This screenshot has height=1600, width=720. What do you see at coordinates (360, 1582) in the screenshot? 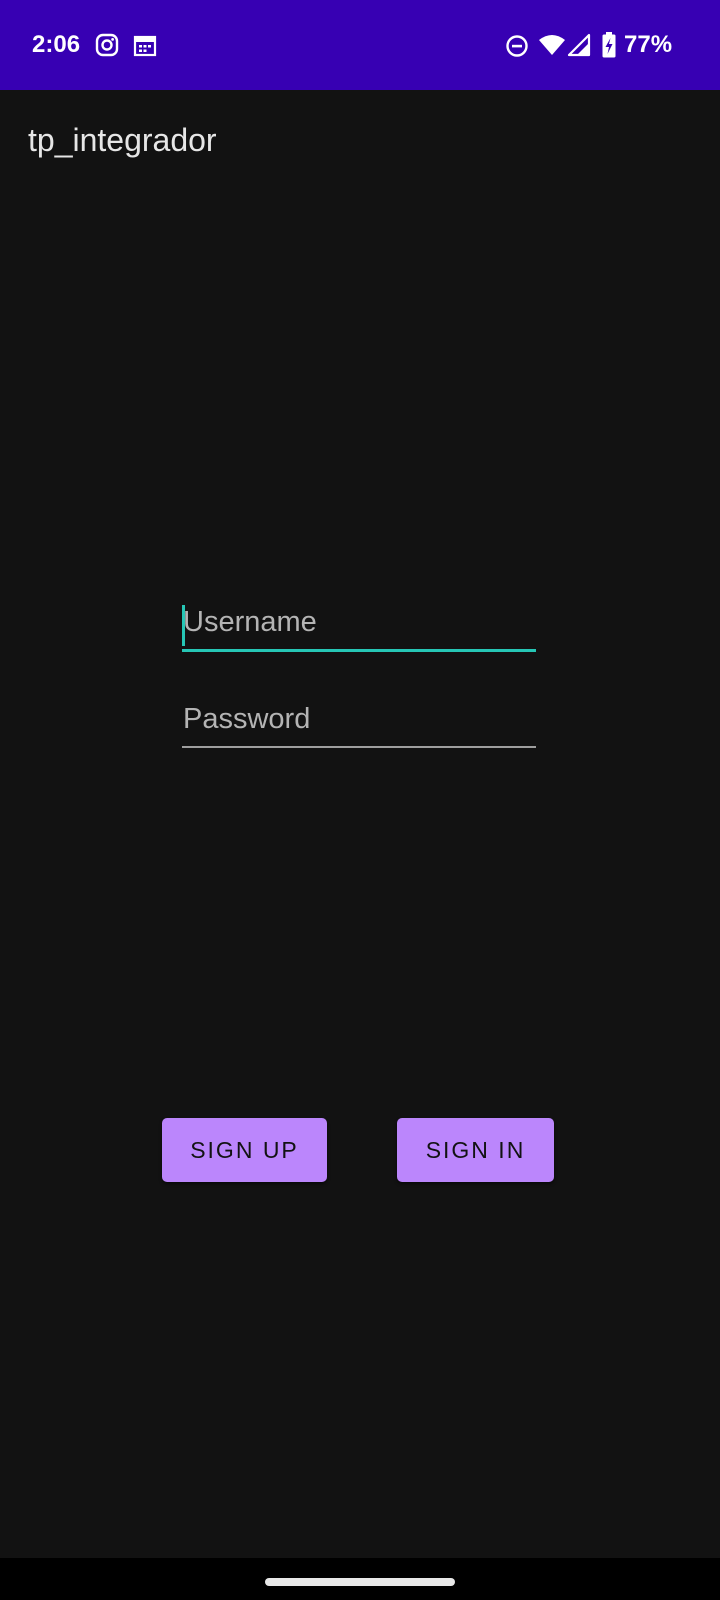
I see `home-gesture-handle` at bounding box center [360, 1582].